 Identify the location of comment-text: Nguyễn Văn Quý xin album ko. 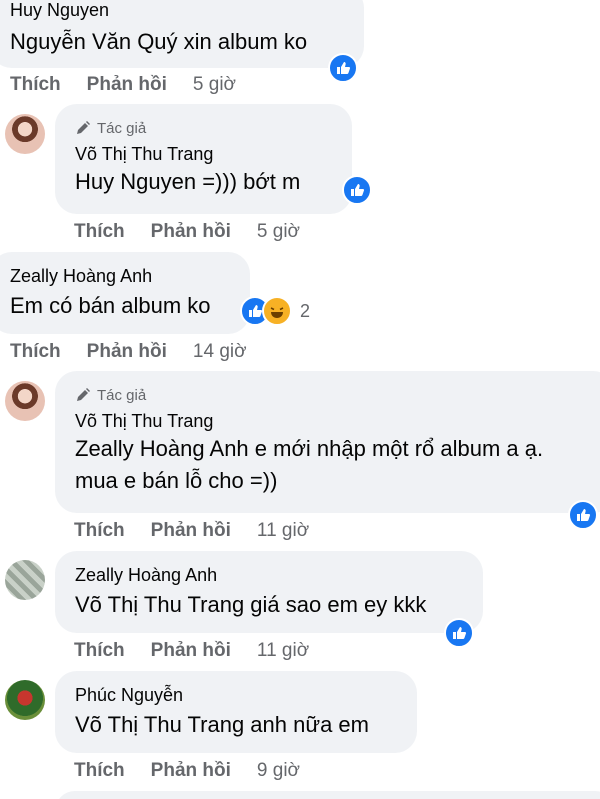
(187, 42).